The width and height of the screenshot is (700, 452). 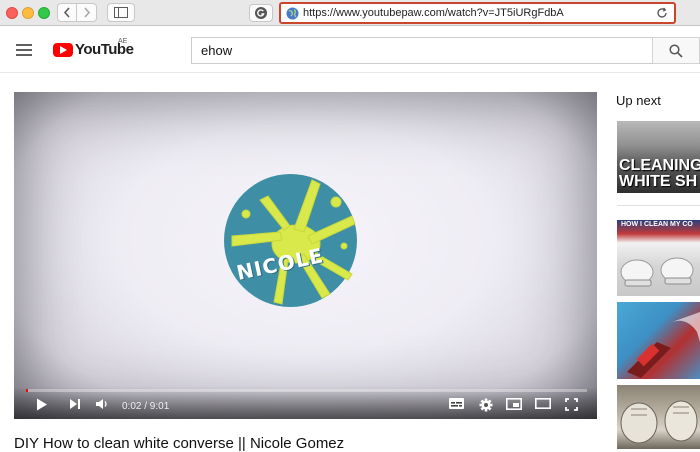 I want to click on sidebar-icon, so click(x=121, y=12).